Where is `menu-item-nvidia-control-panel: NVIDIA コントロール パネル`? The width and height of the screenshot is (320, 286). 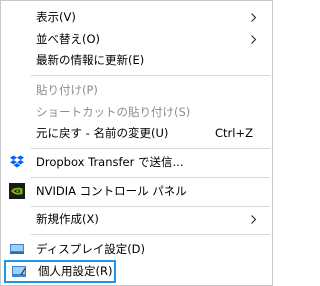 menu-item-nvidia-control-panel: NVIDIA コントロール パネル is located at coordinates (136, 191).